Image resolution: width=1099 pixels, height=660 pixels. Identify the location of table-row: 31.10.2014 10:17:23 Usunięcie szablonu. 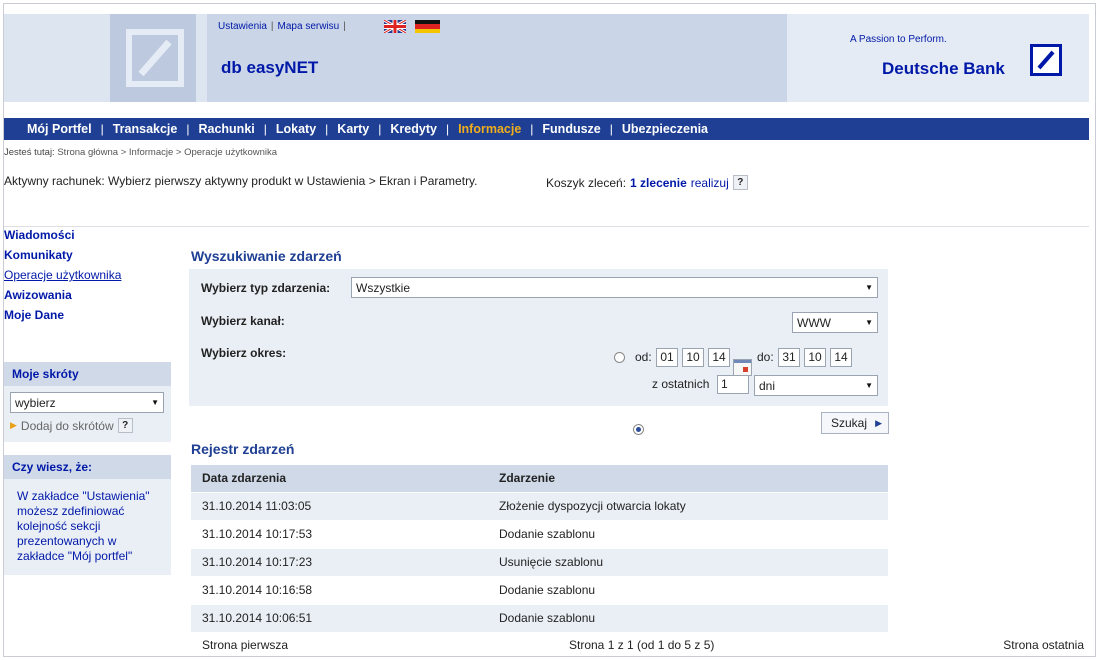
(539, 561).